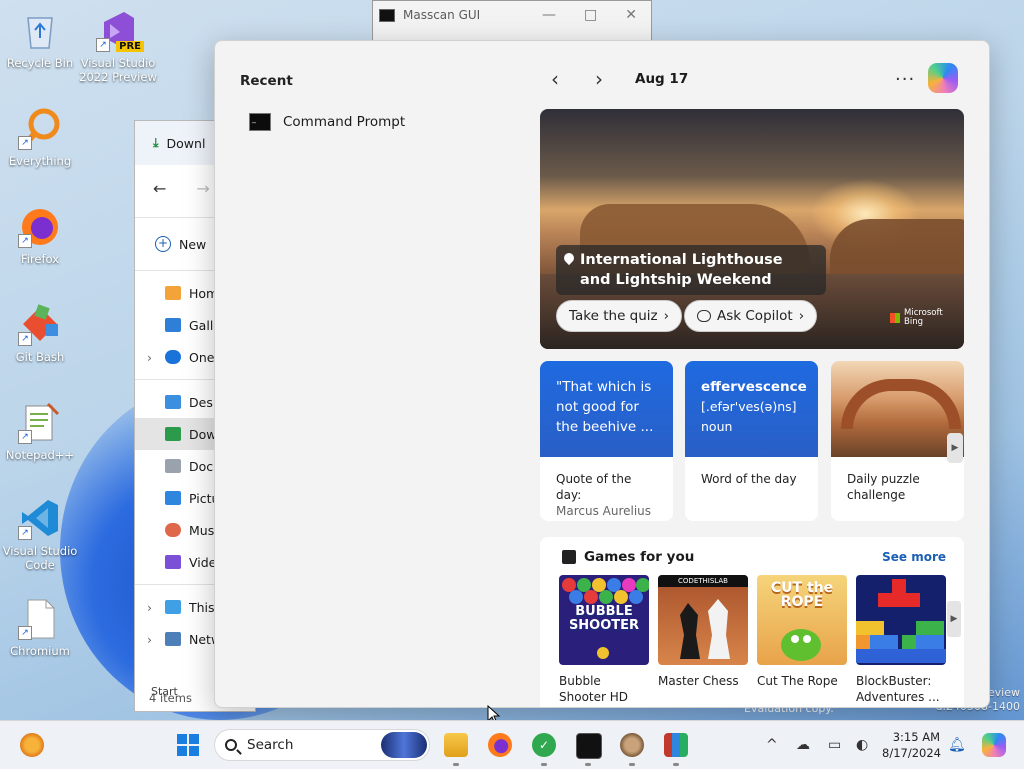 The width and height of the screenshot is (1024, 769). Describe the element at coordinates (40, 128) in the screenshot. I see `everything-icon: ↗` at that location.